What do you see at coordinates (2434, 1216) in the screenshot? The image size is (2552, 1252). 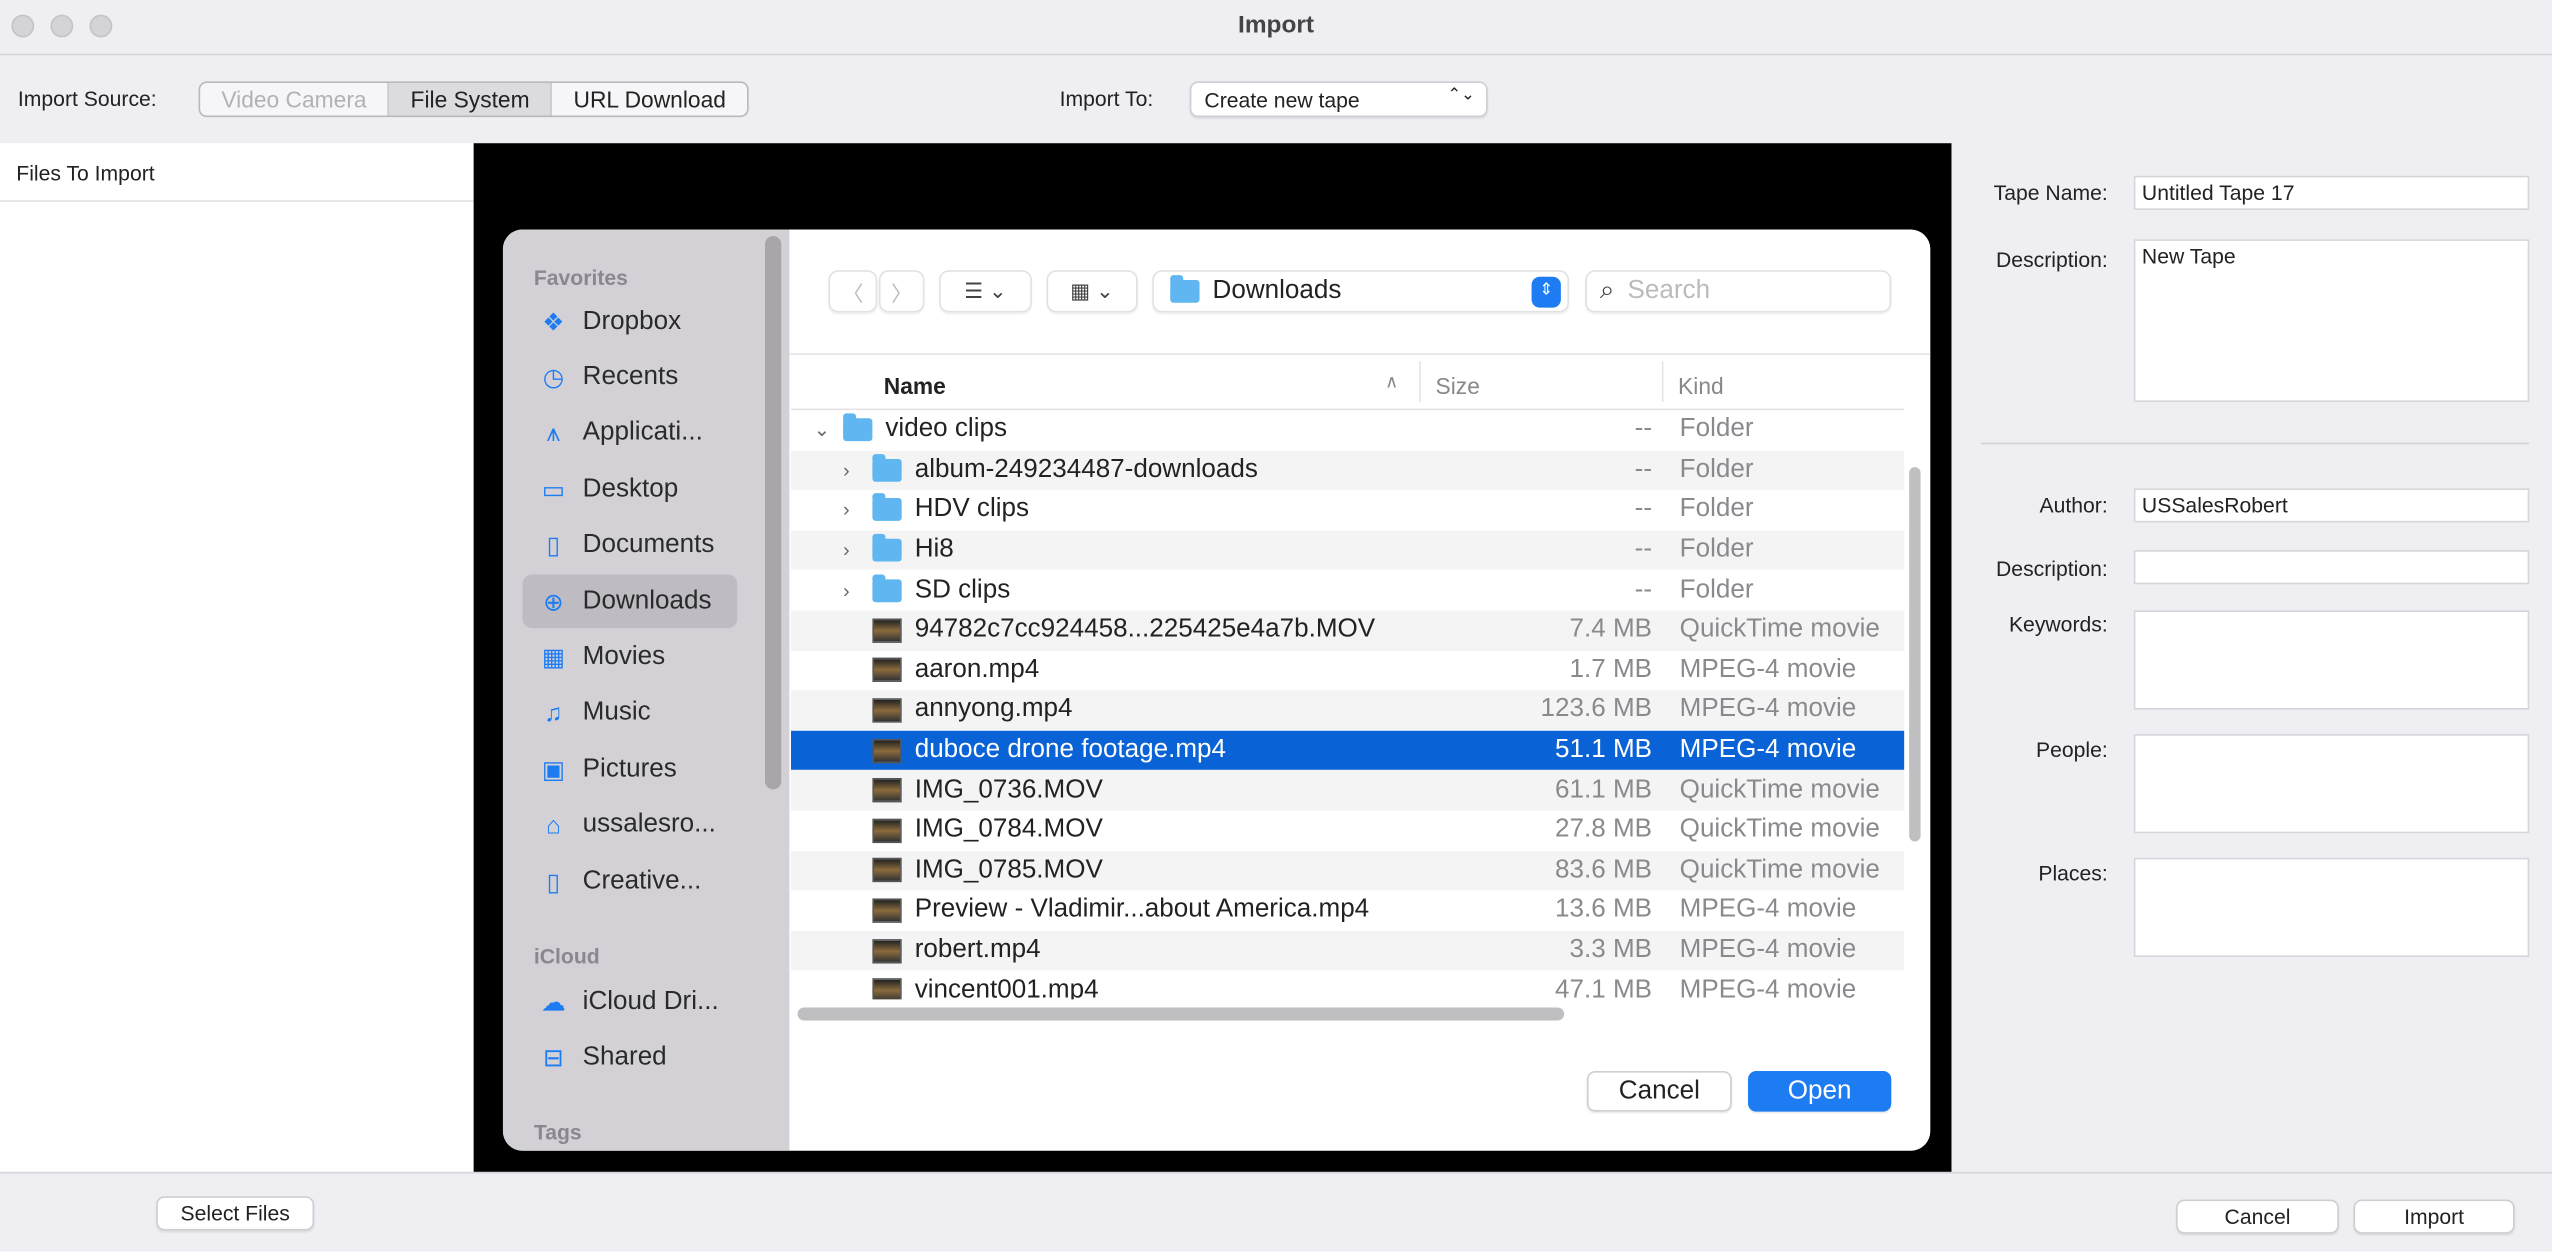 I see `import-button: Import` at bounding box center [2434, 1216].